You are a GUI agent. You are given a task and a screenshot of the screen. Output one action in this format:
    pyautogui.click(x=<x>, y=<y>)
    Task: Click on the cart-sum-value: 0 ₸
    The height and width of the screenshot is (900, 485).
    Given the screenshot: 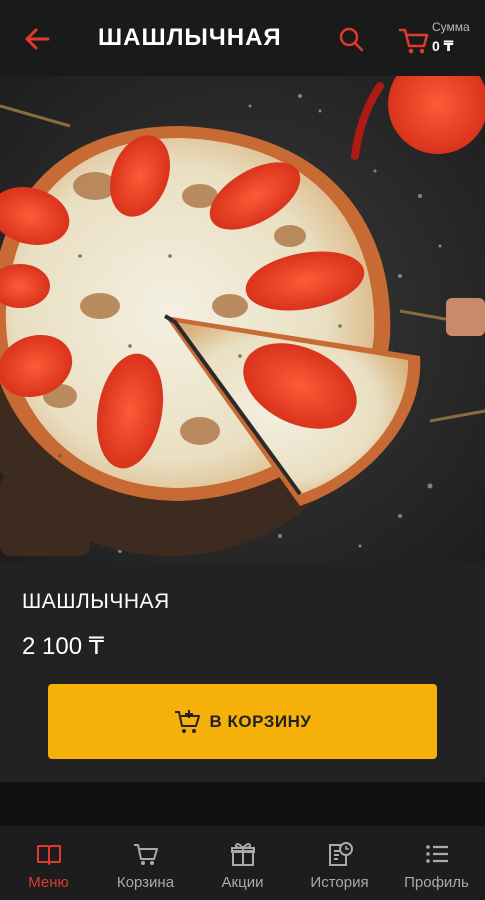 What is the action you would take?
    pyautogui.click(x=443, y=46)
    